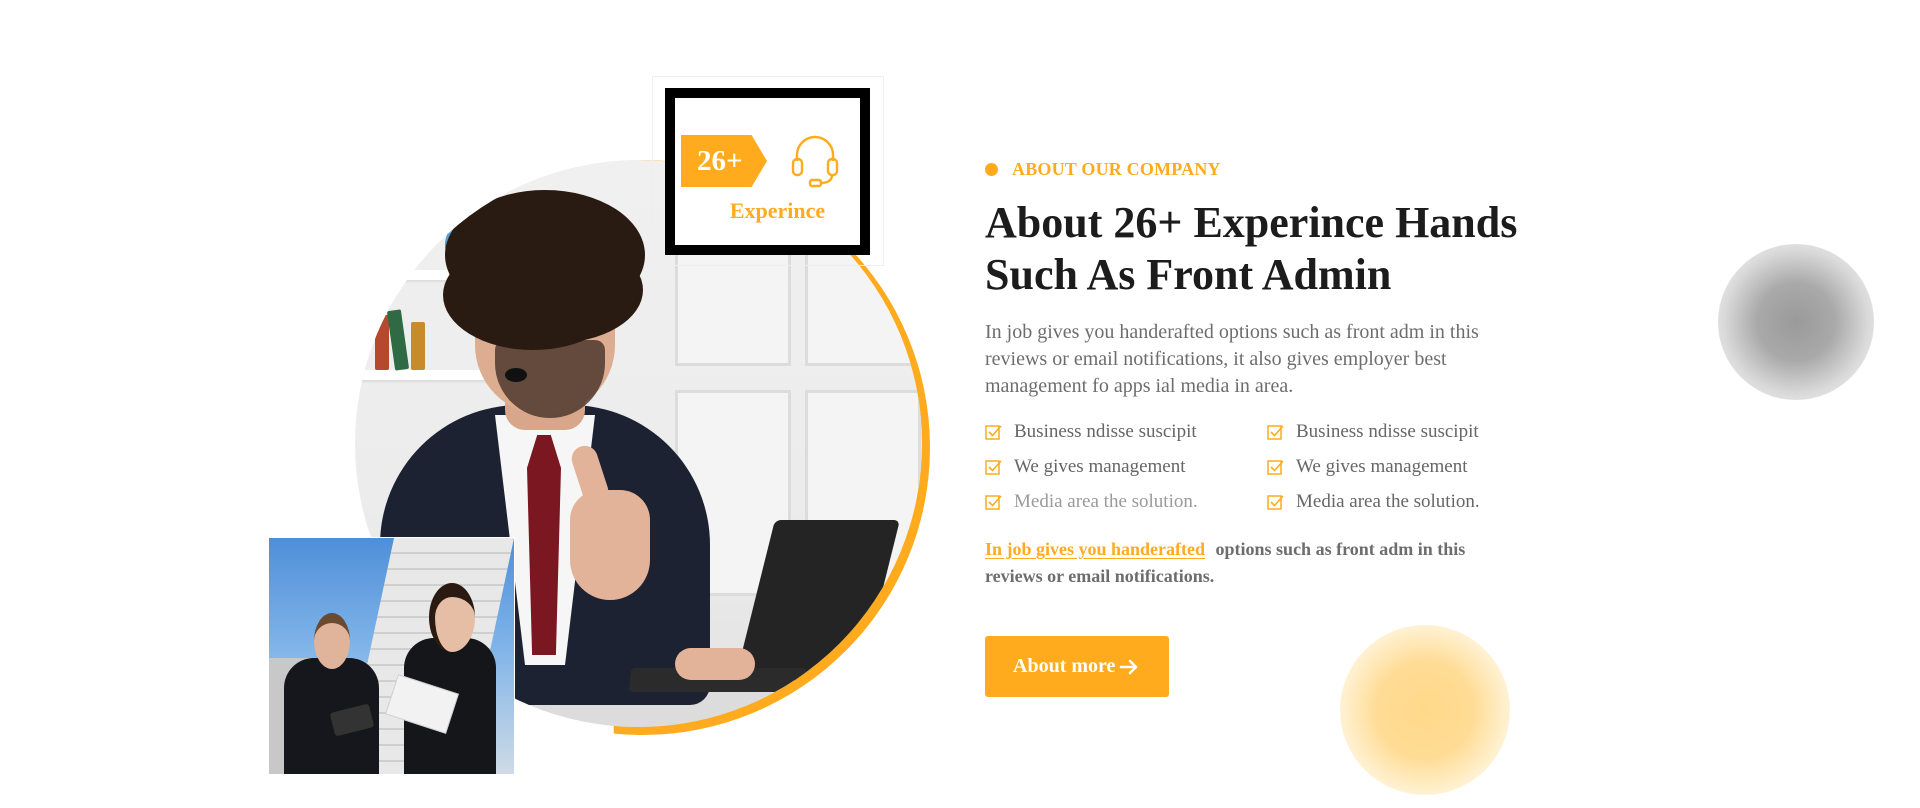 Image resolution: width=1920 pixels, height=808 pixels. Describe the element at coordinates (1129, 666) in the screenshot. I see `arrow-right-icon` at that location.